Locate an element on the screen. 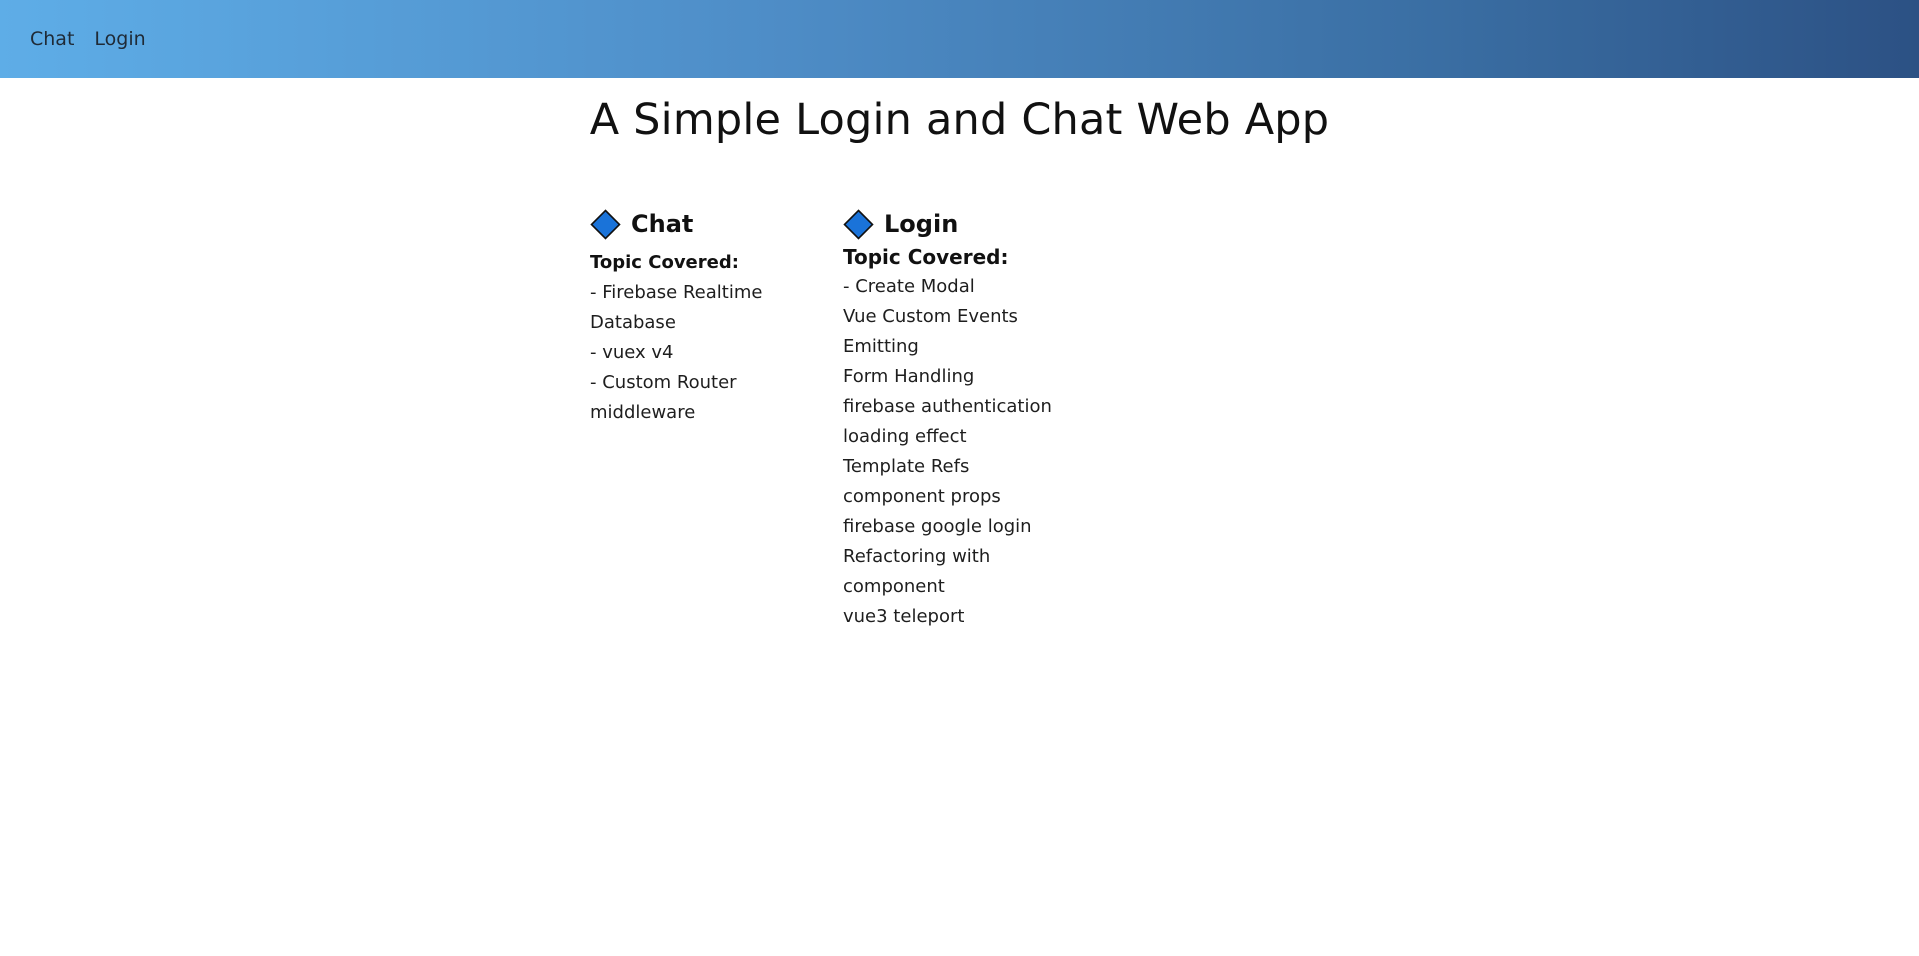 The image size is (1919, 956). nav-link-chat: Chat is located at coordinates (52, 39).